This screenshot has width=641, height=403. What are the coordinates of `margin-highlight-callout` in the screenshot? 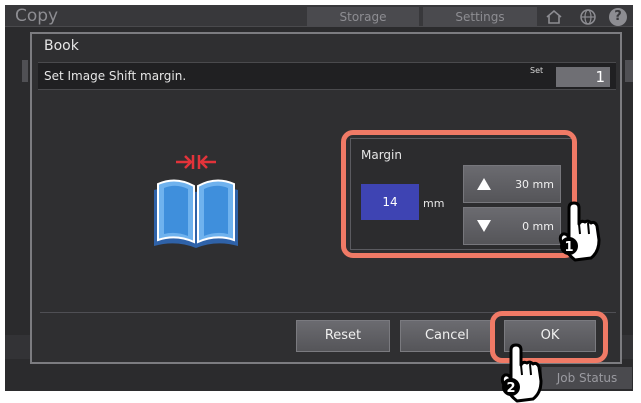 It's located at (459, 194).